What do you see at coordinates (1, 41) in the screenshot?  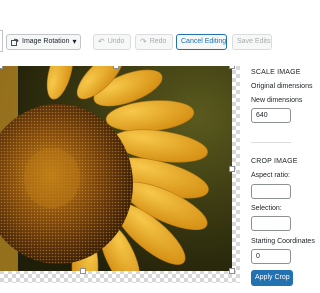 I see `toolbar-edge-tab` at bounding box center [1, 41].